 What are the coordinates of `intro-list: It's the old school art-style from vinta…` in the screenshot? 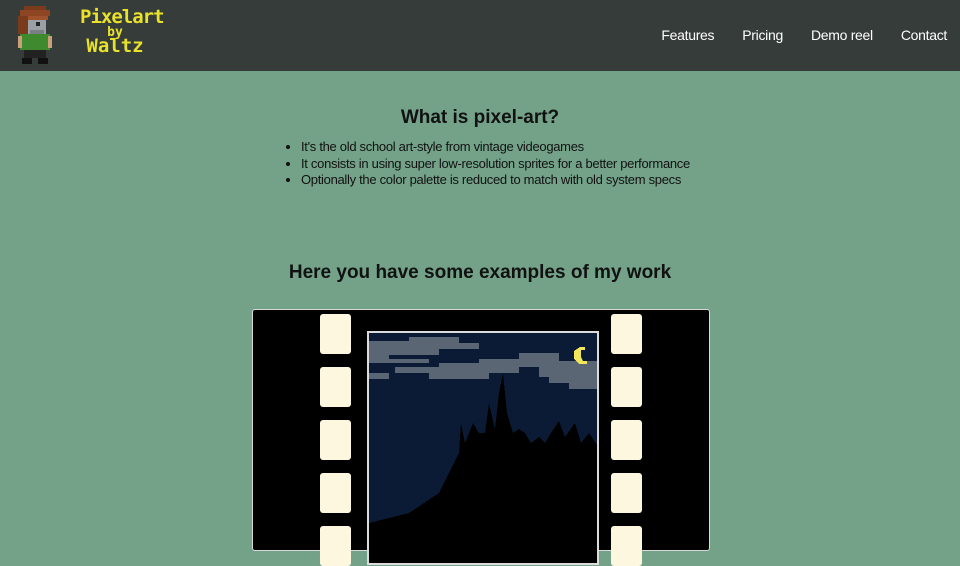 It's located at (488, 164).